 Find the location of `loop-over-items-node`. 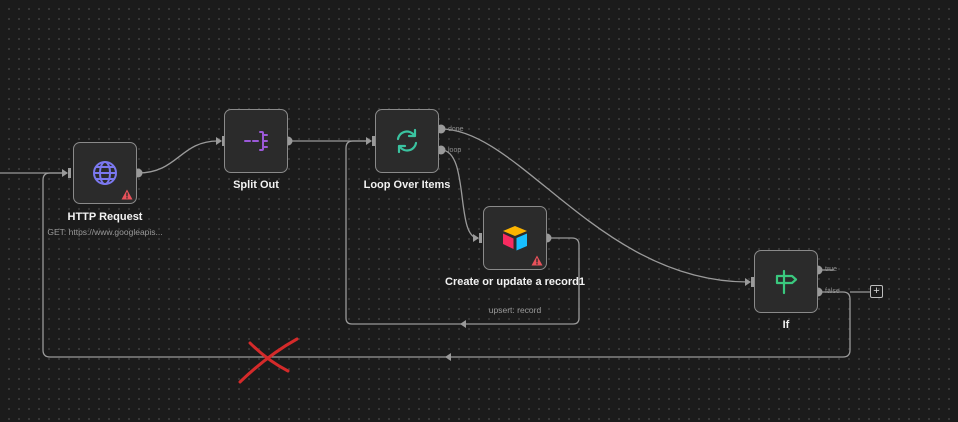

loop-over-items-node is located at coordinates (407, 141).